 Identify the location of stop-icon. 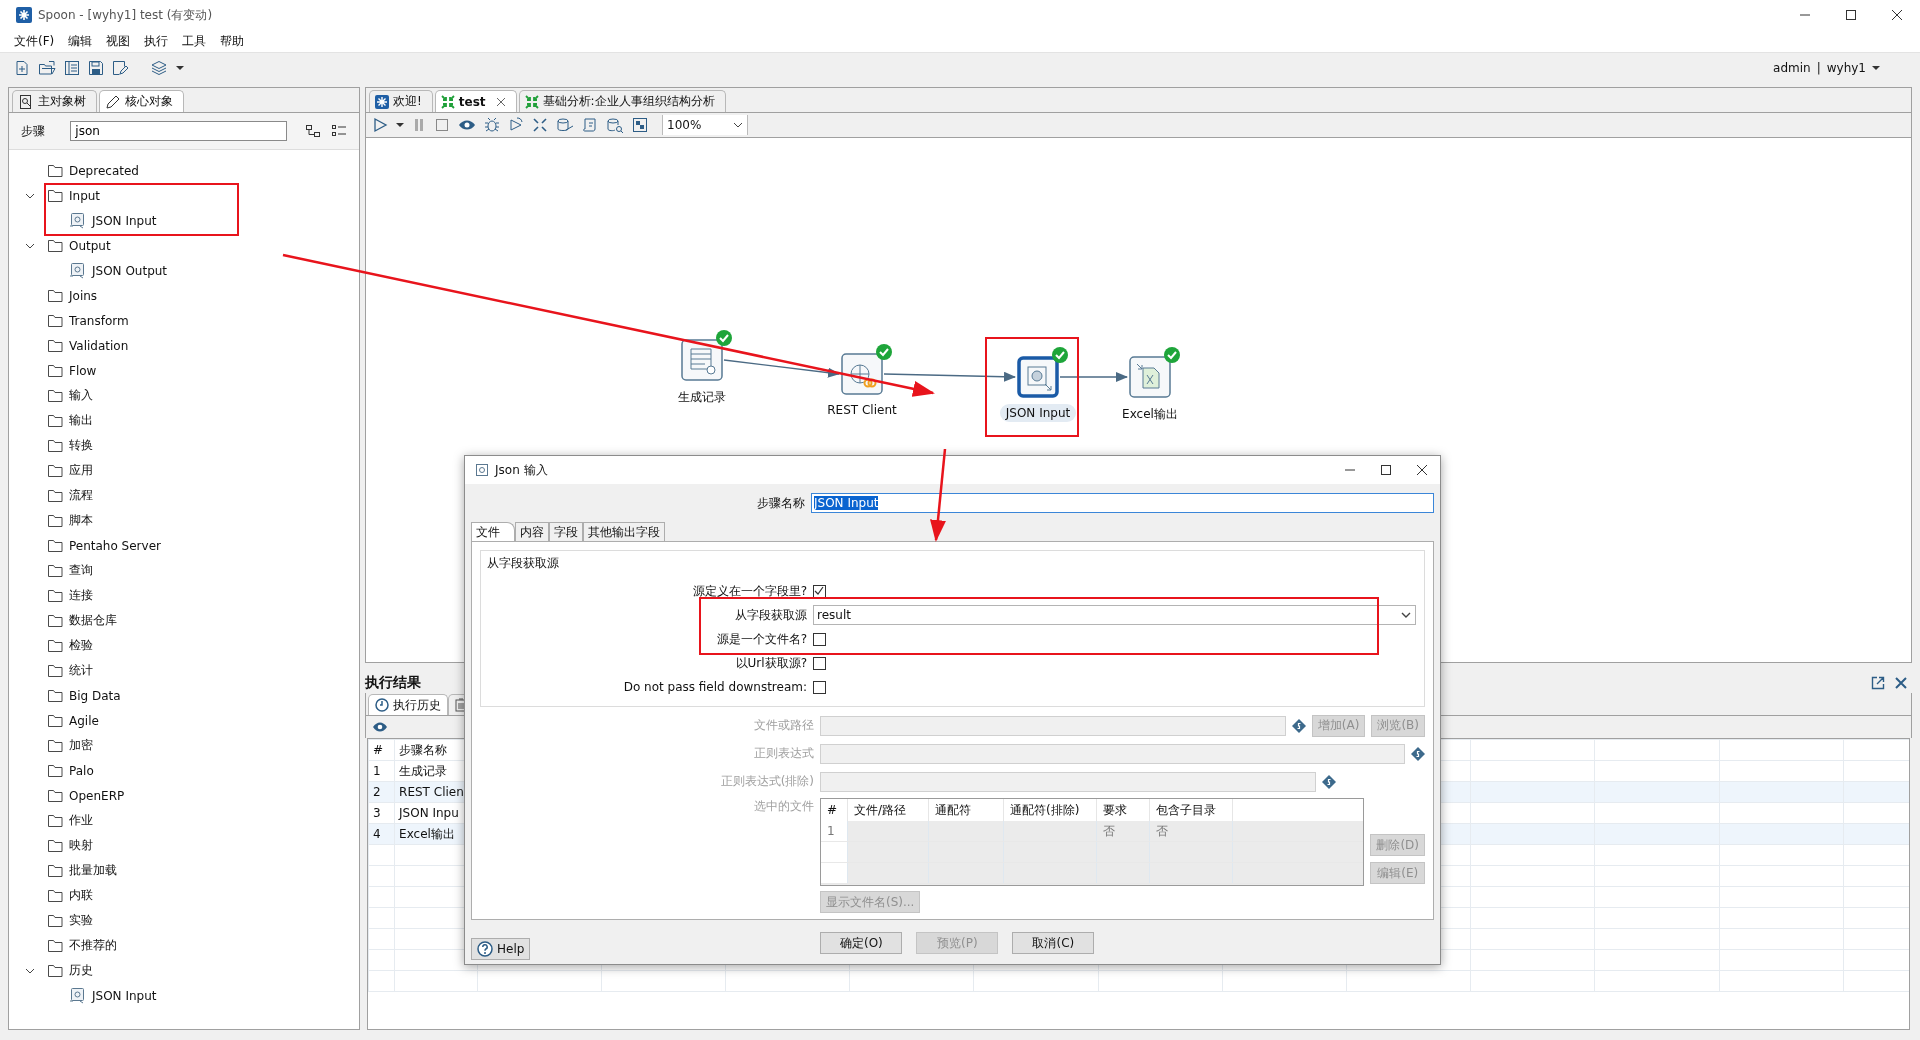
(442, 125).